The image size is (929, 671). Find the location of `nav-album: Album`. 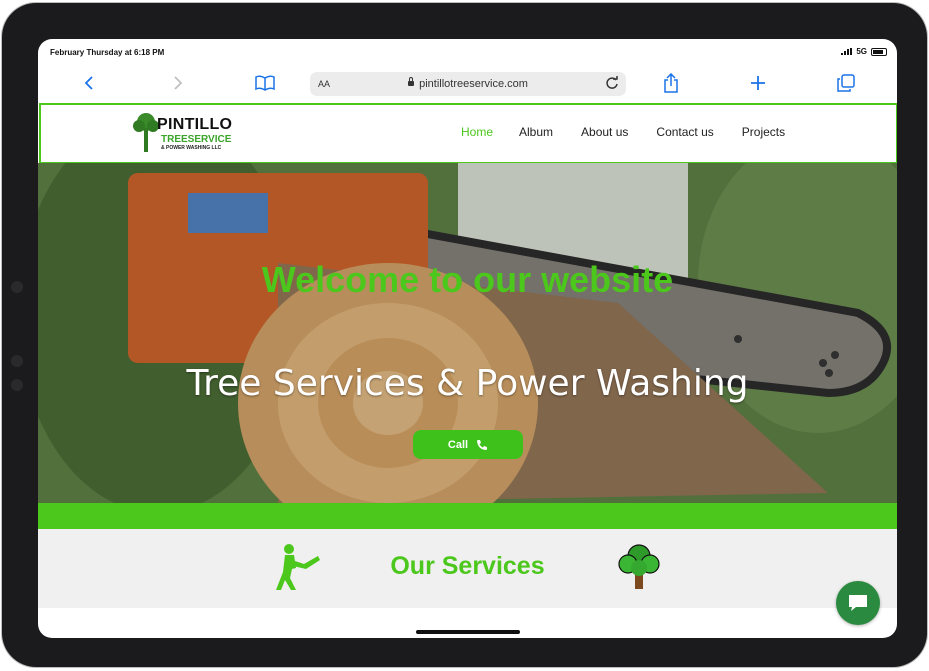

nav-album: Album is located at coordinates (536, 132).